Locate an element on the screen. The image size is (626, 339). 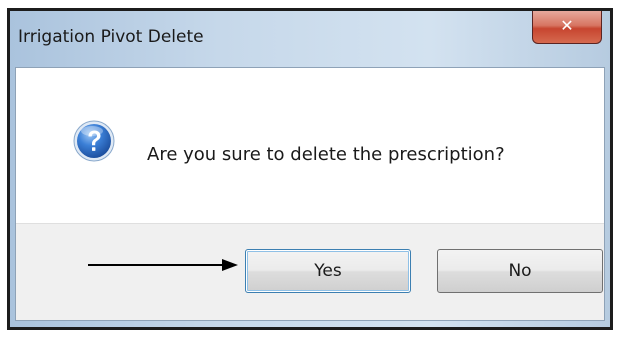
close-button: ✕ is located at coordinates (567, 27).